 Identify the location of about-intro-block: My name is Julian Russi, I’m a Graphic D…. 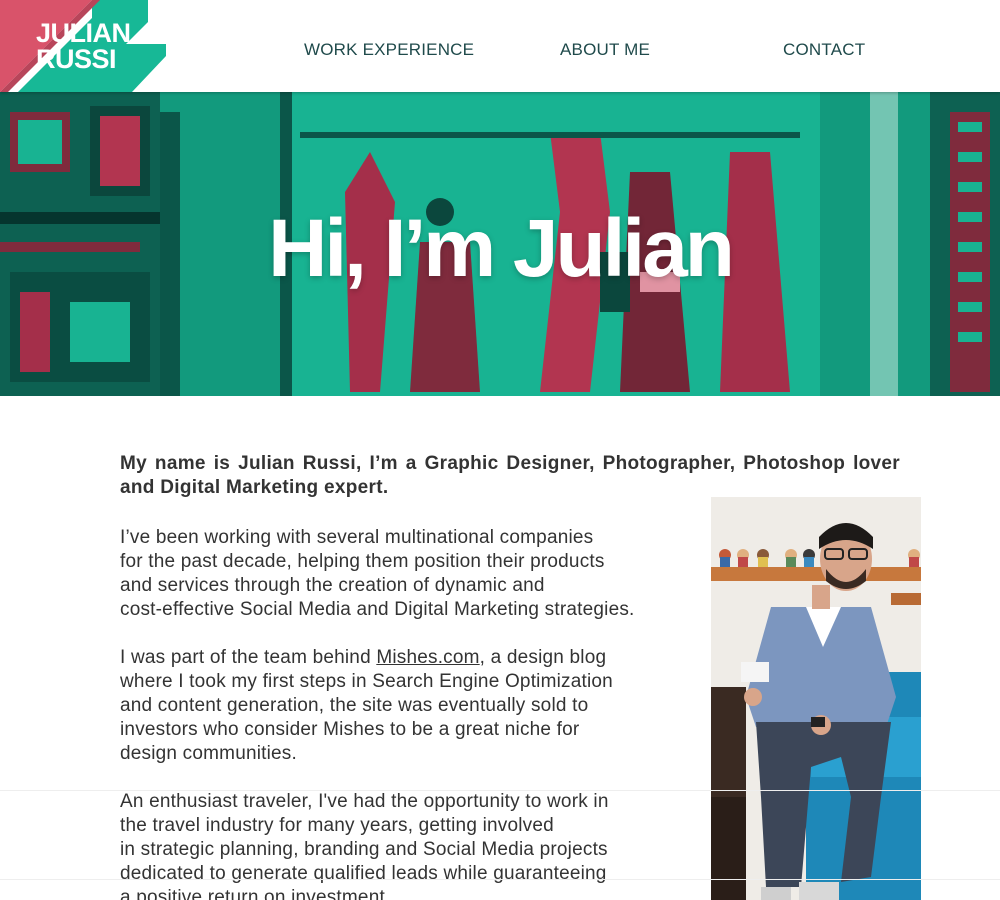
(510, 476).